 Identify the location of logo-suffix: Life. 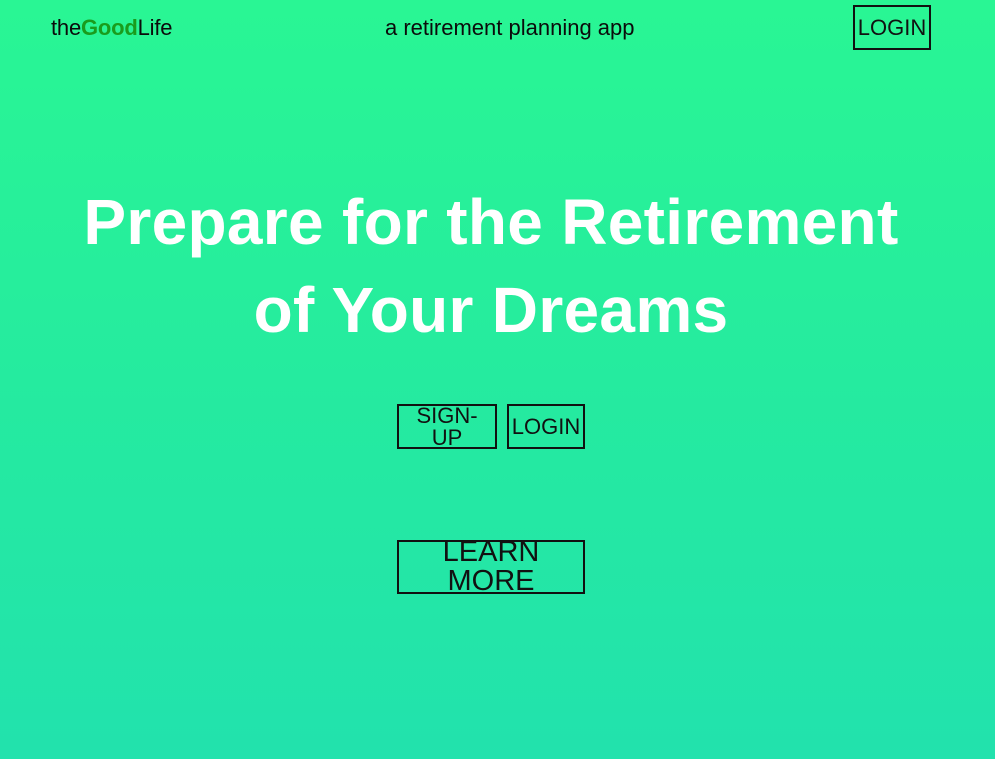
(155, 27).